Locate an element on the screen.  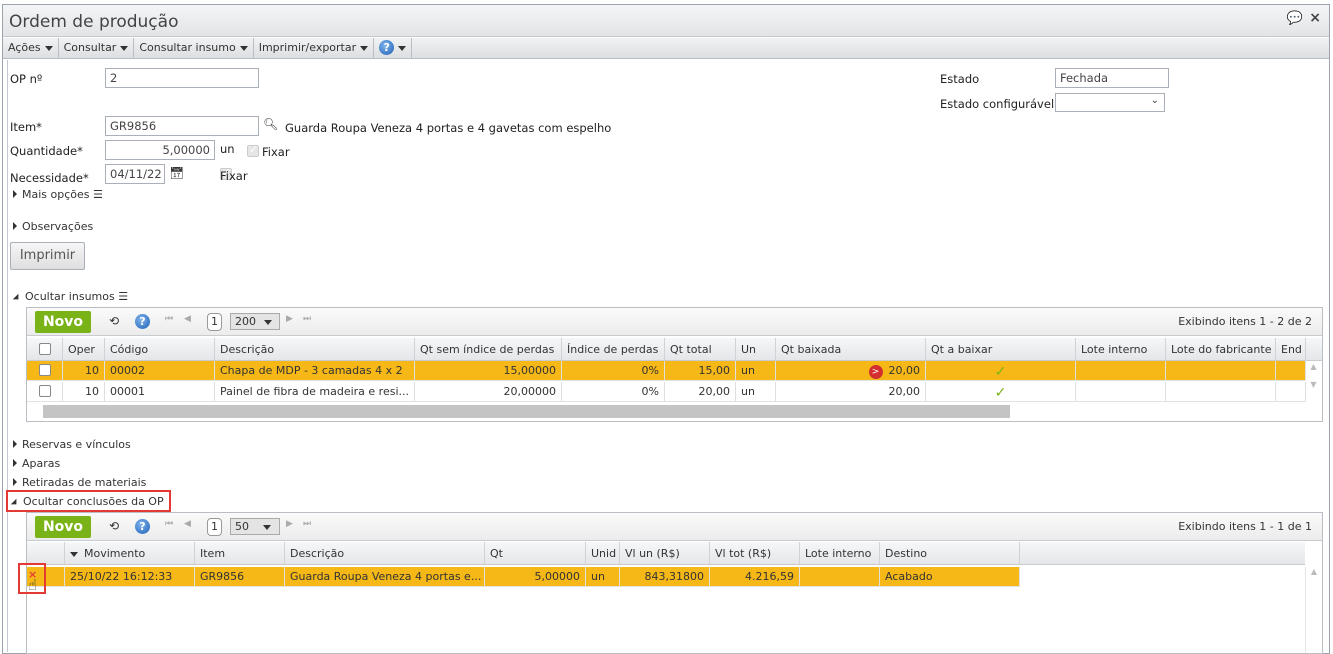
horizontal-scrollbar is located at coordinates (526, 411).